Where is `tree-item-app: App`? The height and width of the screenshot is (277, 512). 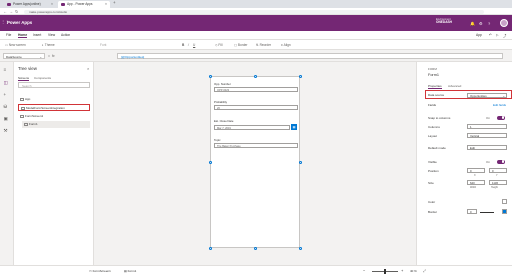 tree-item-app: App is located at coordinates (54, 99).